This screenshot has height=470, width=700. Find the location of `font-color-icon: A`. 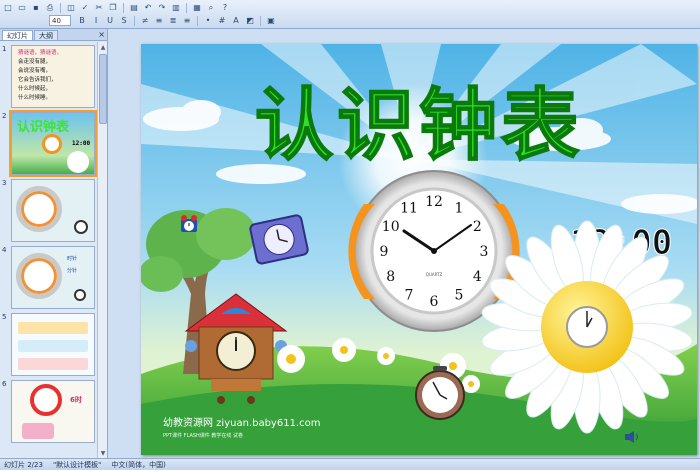

font-color-icon: A is located at coordinates (236, 20).